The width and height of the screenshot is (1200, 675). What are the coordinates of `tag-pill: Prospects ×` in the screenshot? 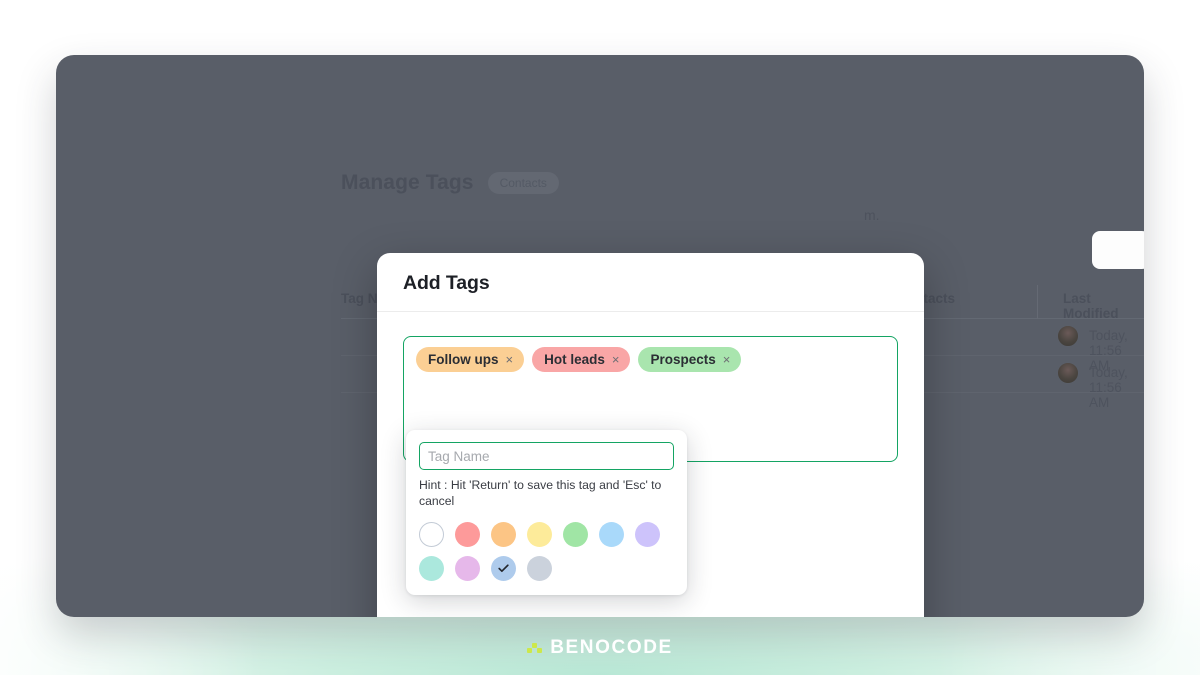 It's located at (690, 359).